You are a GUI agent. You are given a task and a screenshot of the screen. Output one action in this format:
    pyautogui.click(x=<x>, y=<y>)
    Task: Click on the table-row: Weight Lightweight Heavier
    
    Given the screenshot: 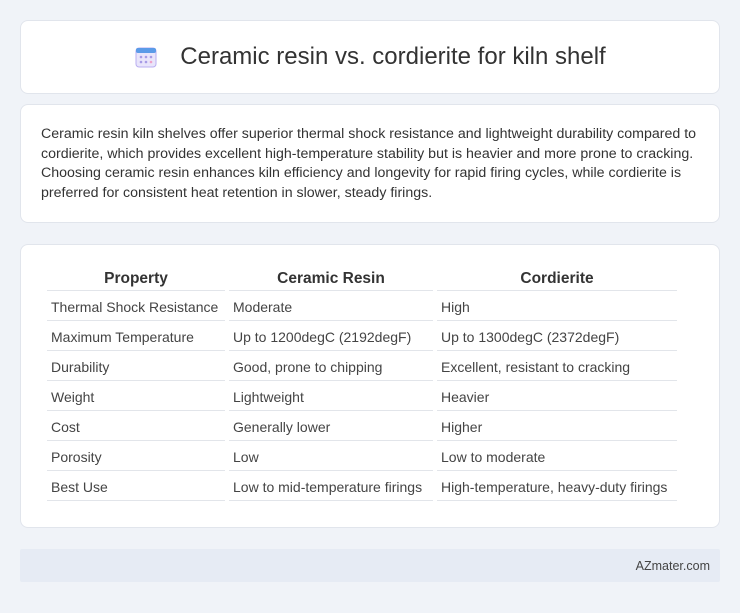 What is the action you would take?
    pyautogui.click(x=362, y=397)
    